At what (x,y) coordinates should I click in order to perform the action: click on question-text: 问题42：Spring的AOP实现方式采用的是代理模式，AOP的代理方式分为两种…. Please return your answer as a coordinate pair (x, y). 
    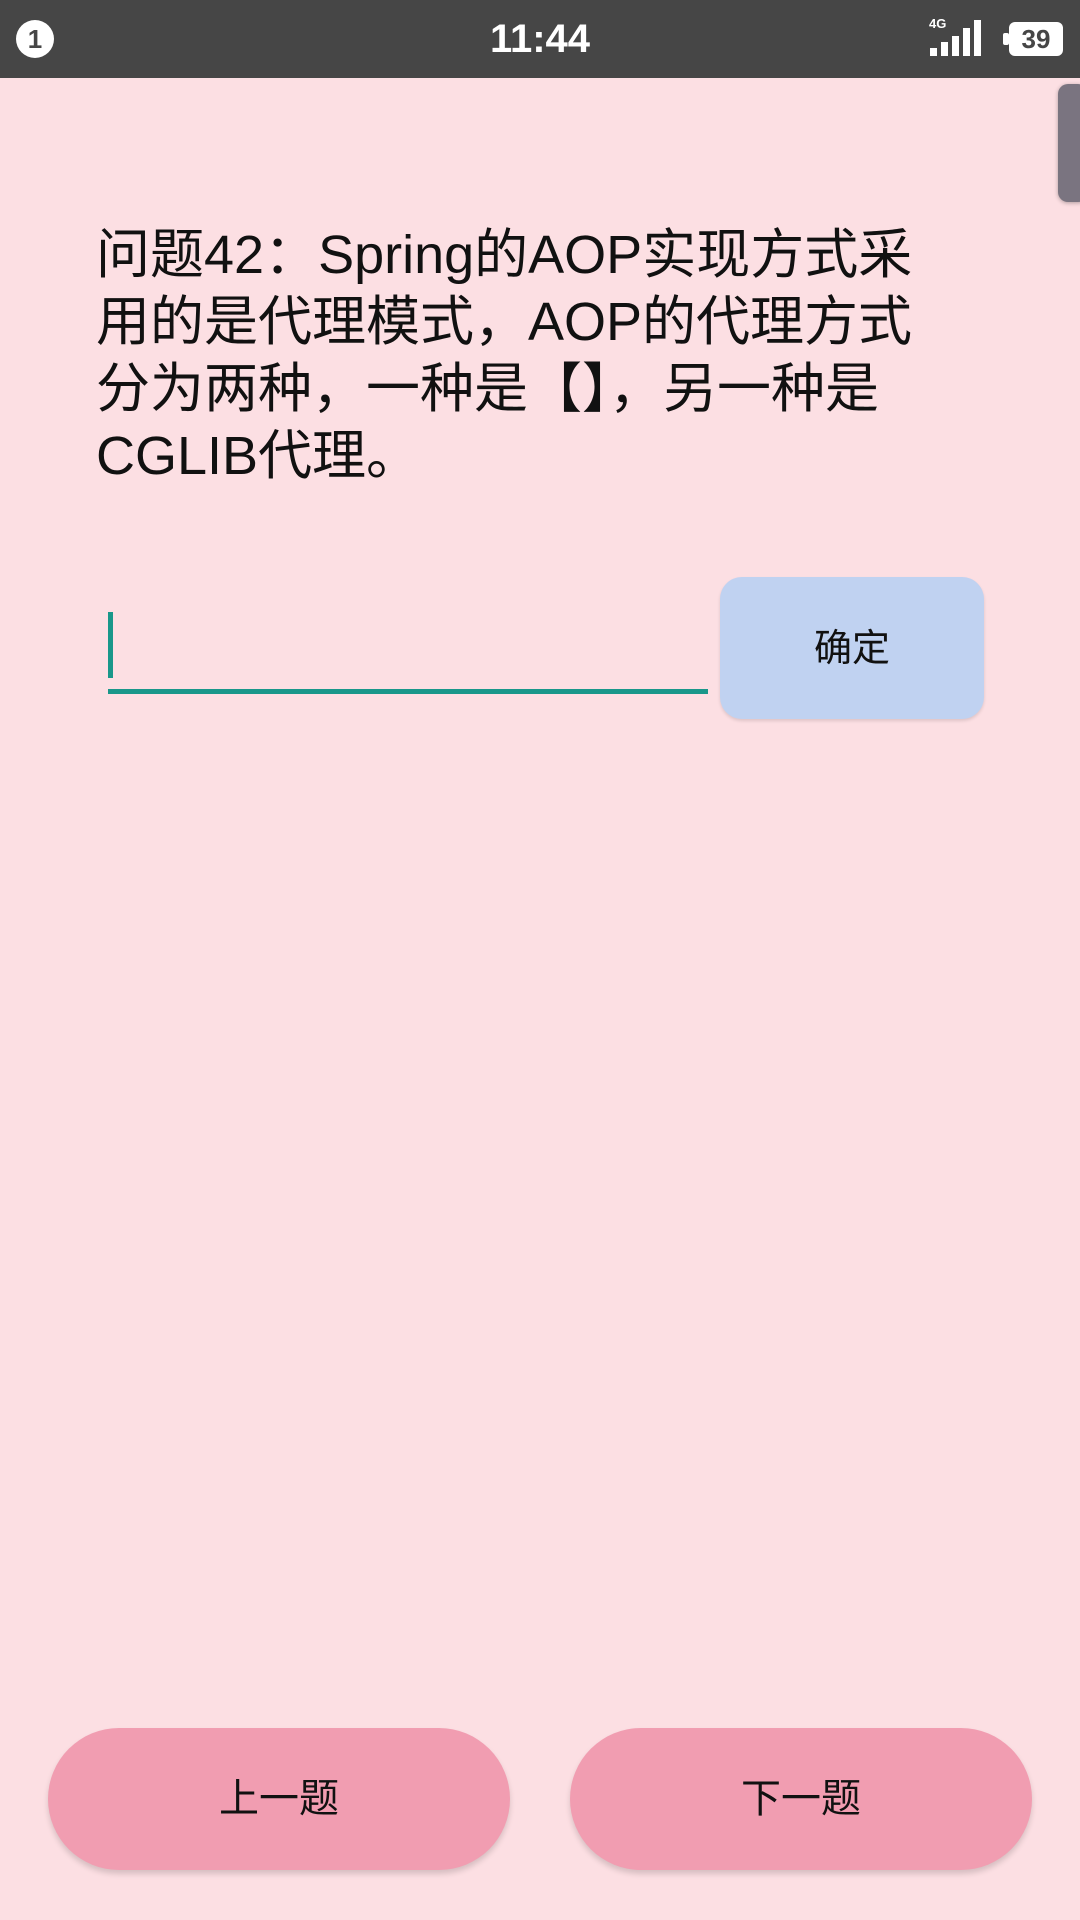
    Looking at the image, I should click on (504, 355).